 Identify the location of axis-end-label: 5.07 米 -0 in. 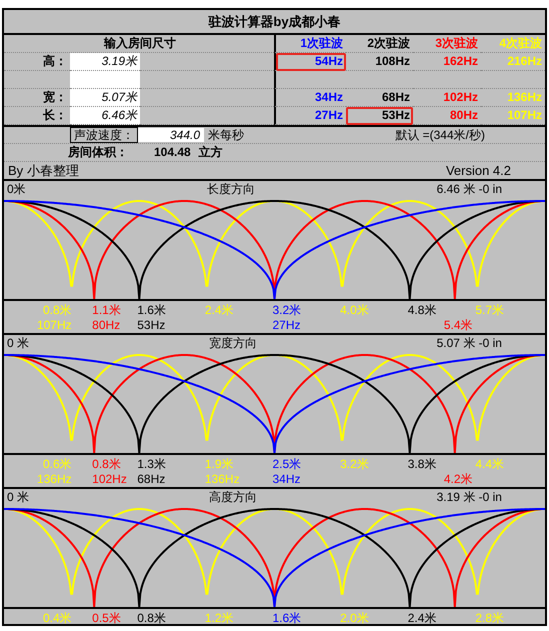
(469, 343).